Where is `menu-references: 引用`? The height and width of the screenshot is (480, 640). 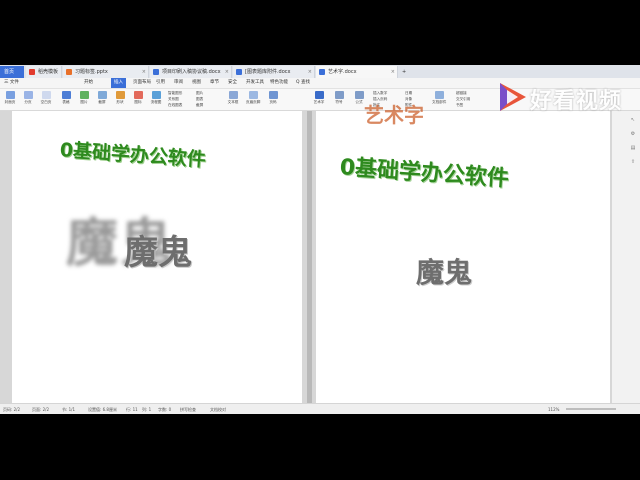 menu-references: 引用 is located at coordinates (160, 83).